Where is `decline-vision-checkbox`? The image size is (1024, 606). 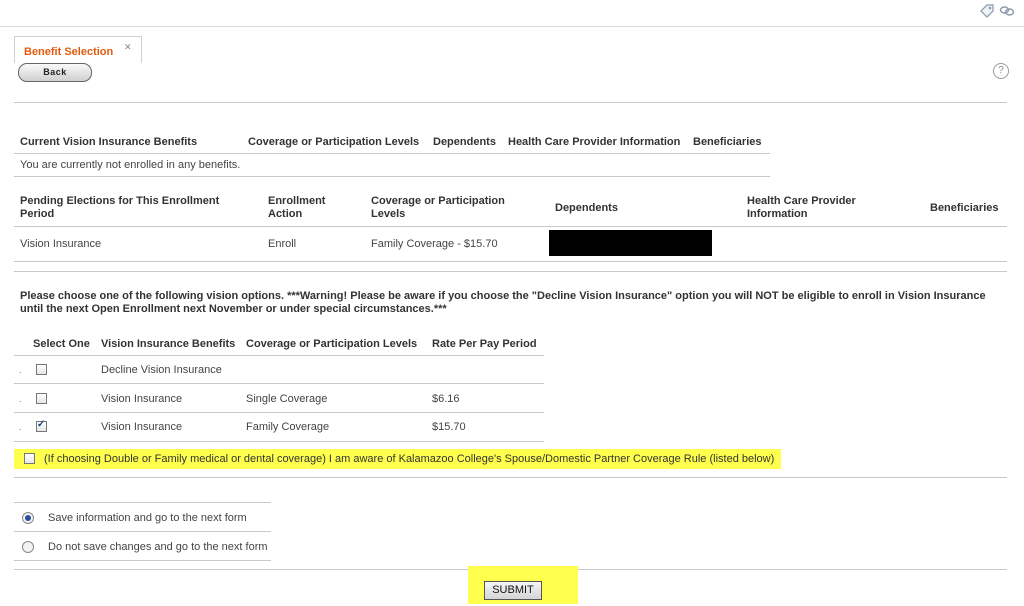
decline-vision-checkbox is located at coordinates (41, 369).